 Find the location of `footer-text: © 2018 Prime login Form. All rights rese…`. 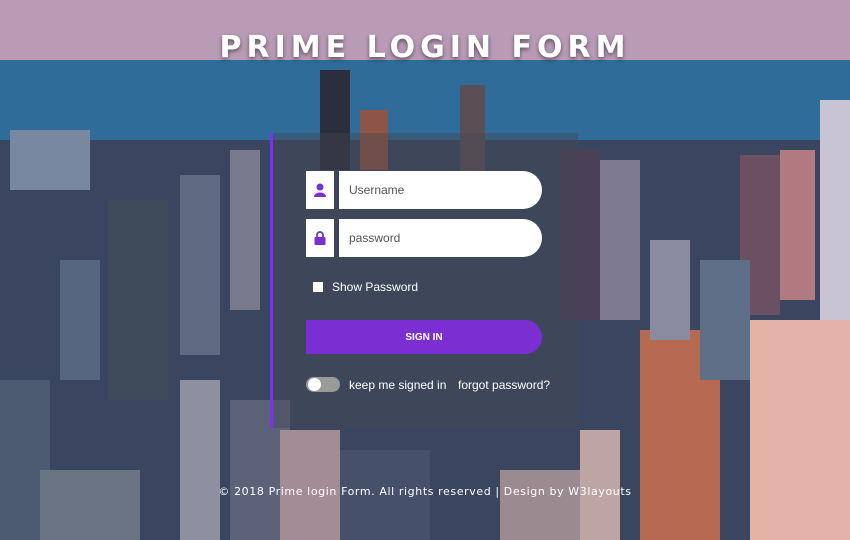

footer-text: © 2018 Prime login Form. All rights rese… is located at coordinates (425, 491).